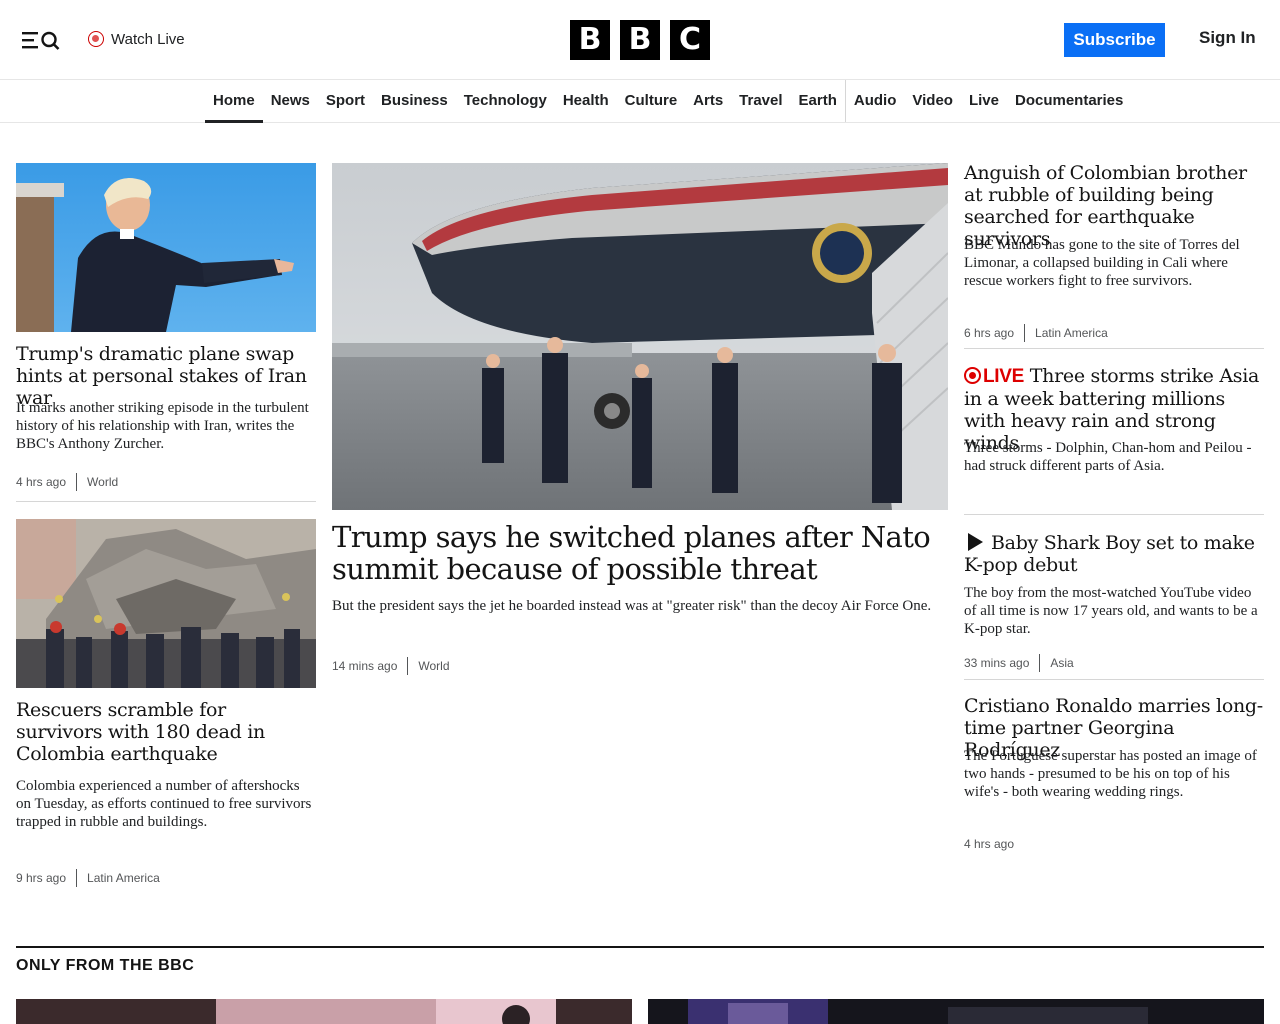 This screenshot has height=1024, width=1280. I want to click on nav-item-audio: Audio, so click(874, 101).